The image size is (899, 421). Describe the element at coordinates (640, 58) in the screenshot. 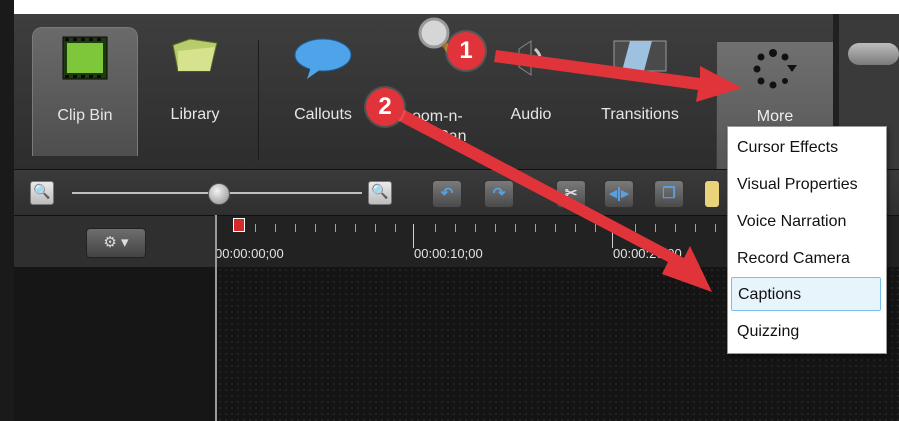

I see `transition-icon` at that location.